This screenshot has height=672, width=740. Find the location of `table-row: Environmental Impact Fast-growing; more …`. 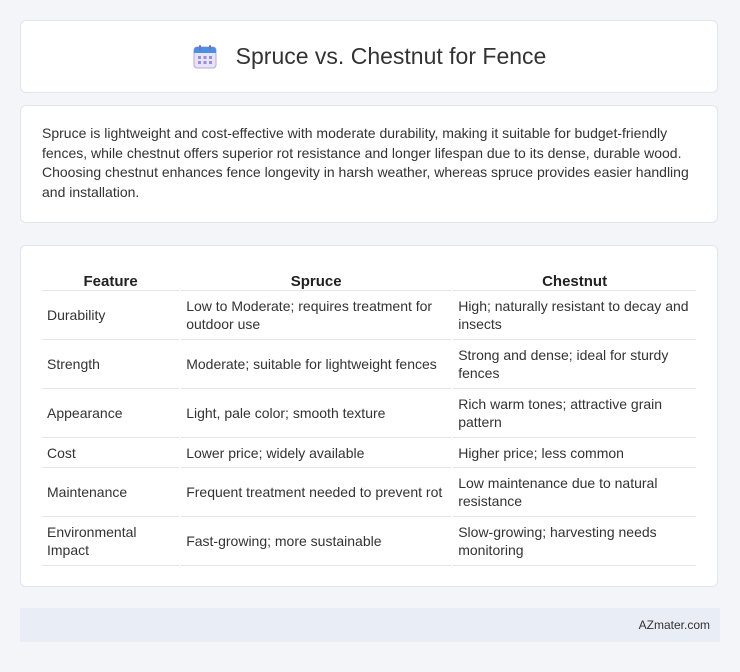

table-row: Environmental Impact Fast-growing; more … is located at coordinates (369, 541).